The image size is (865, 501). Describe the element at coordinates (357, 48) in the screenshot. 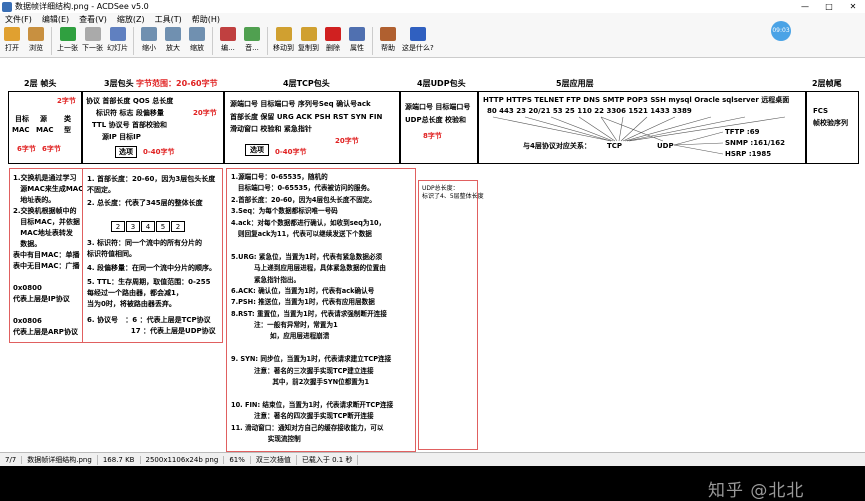

I see `toolbar-label: 属性` at that location.